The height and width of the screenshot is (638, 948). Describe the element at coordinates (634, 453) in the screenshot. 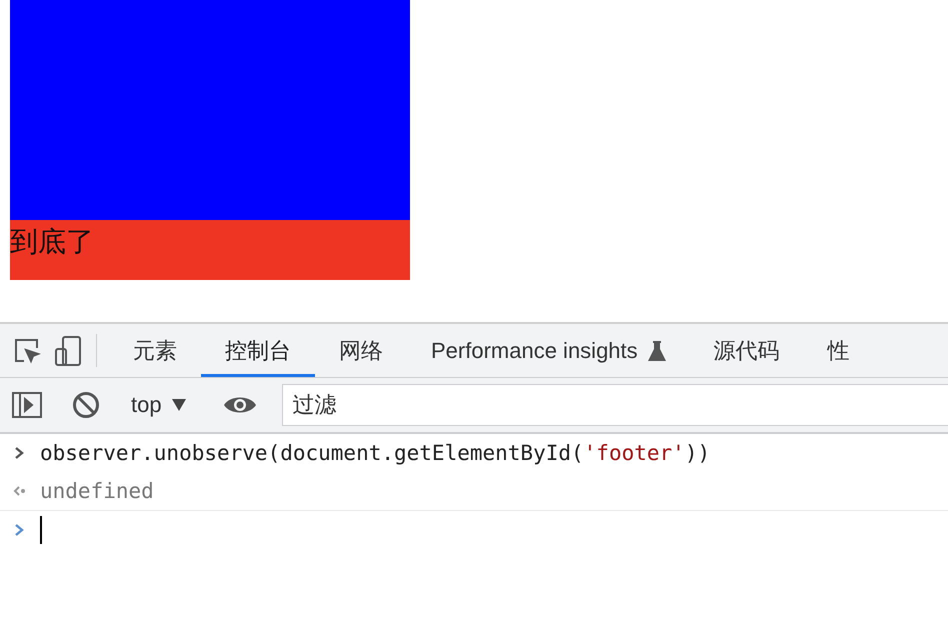

I see `string-literal: 'footer'` at that location.